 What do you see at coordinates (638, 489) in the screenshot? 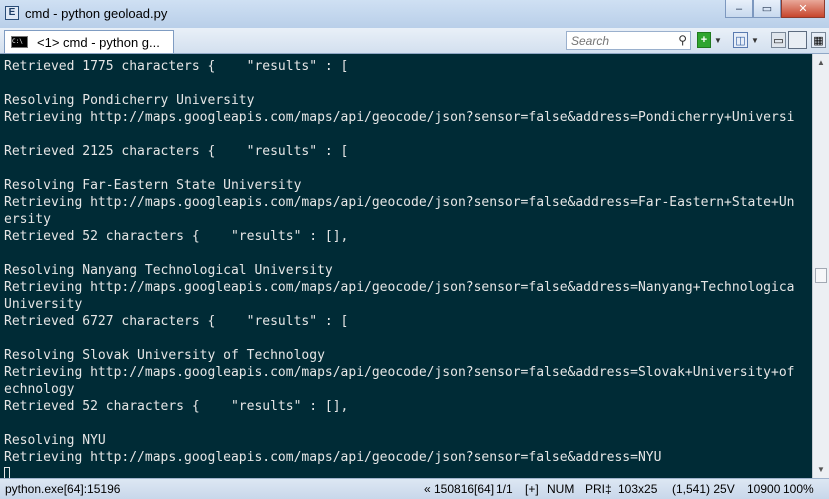
I see `status-size: 103x25` at bounding box center [638, 489].